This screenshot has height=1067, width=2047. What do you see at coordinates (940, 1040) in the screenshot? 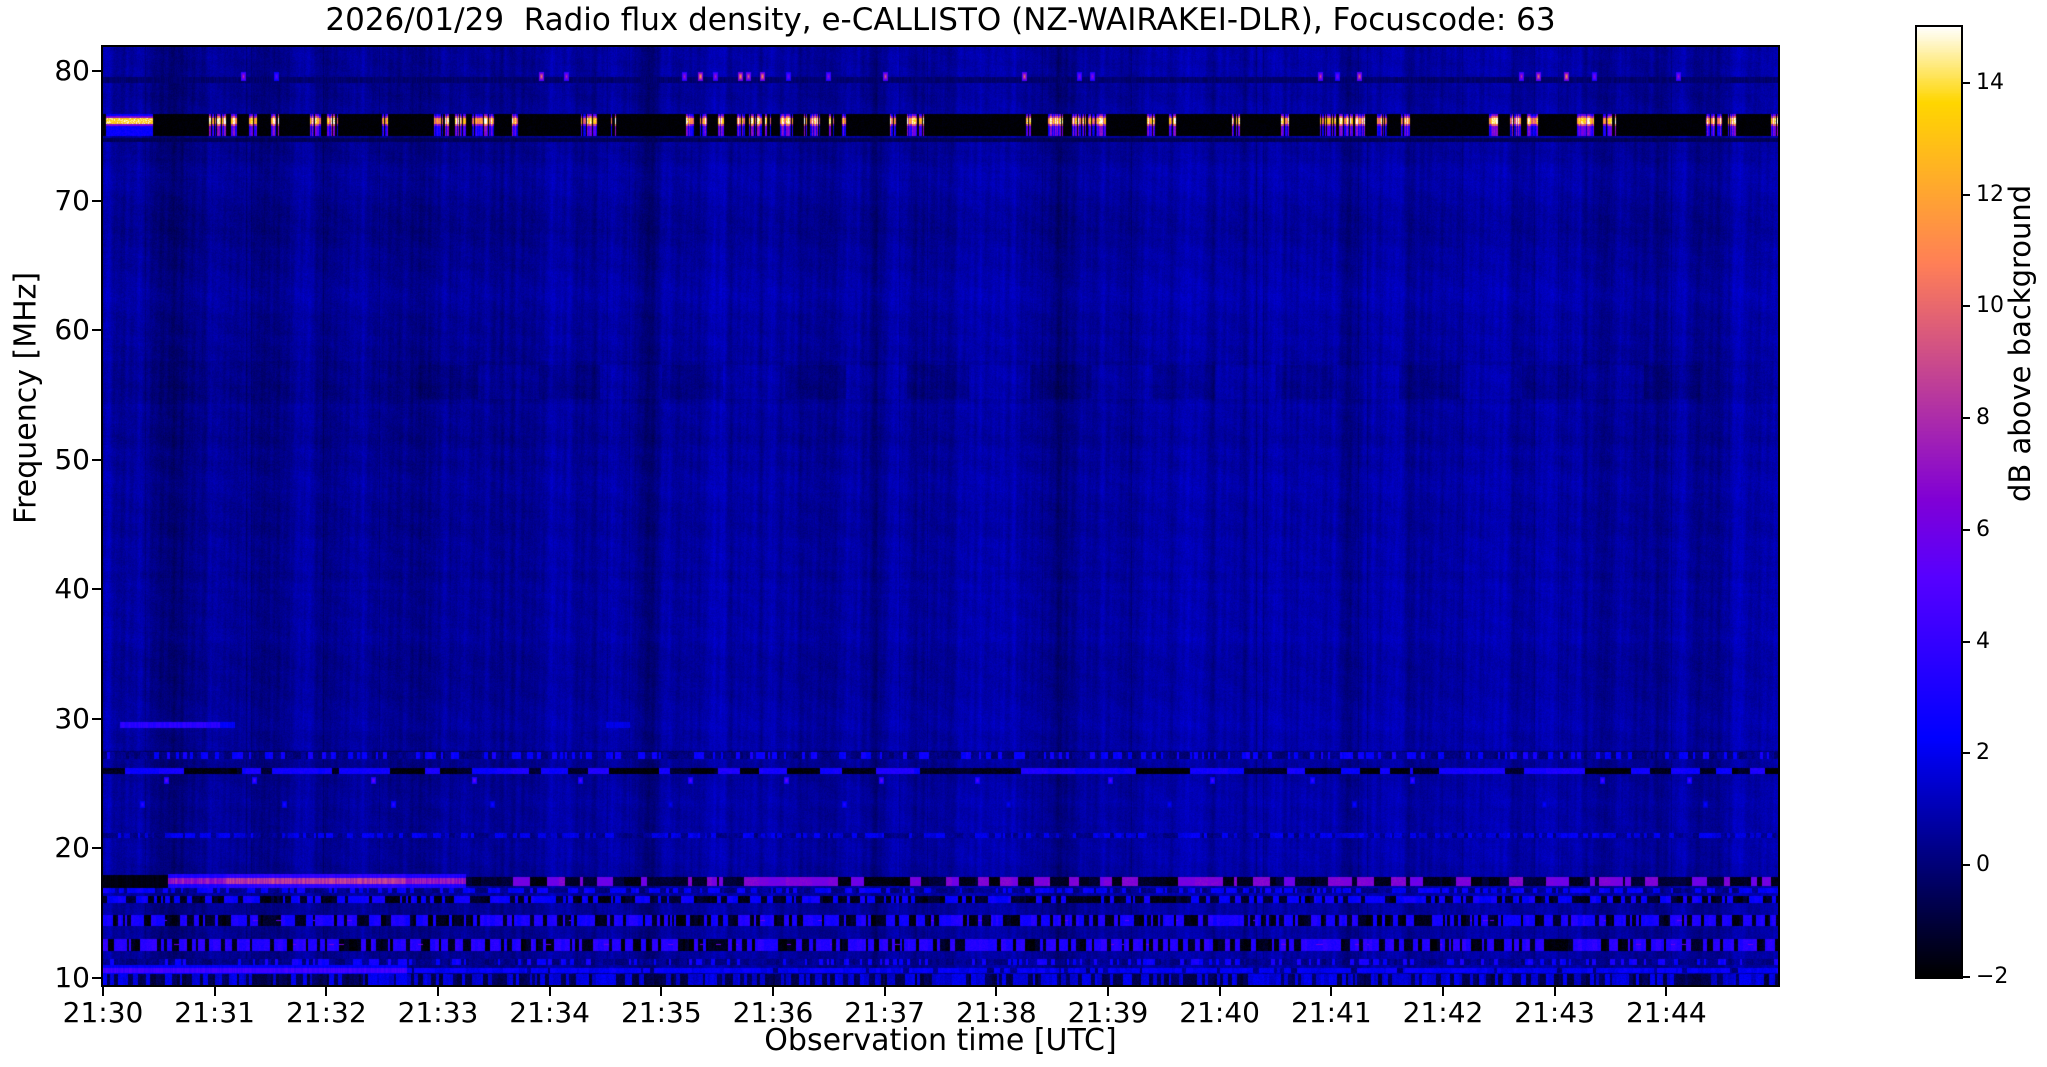
I see `x-axis-label: Observation time [UTC]` at bounding box center [940, 1040].